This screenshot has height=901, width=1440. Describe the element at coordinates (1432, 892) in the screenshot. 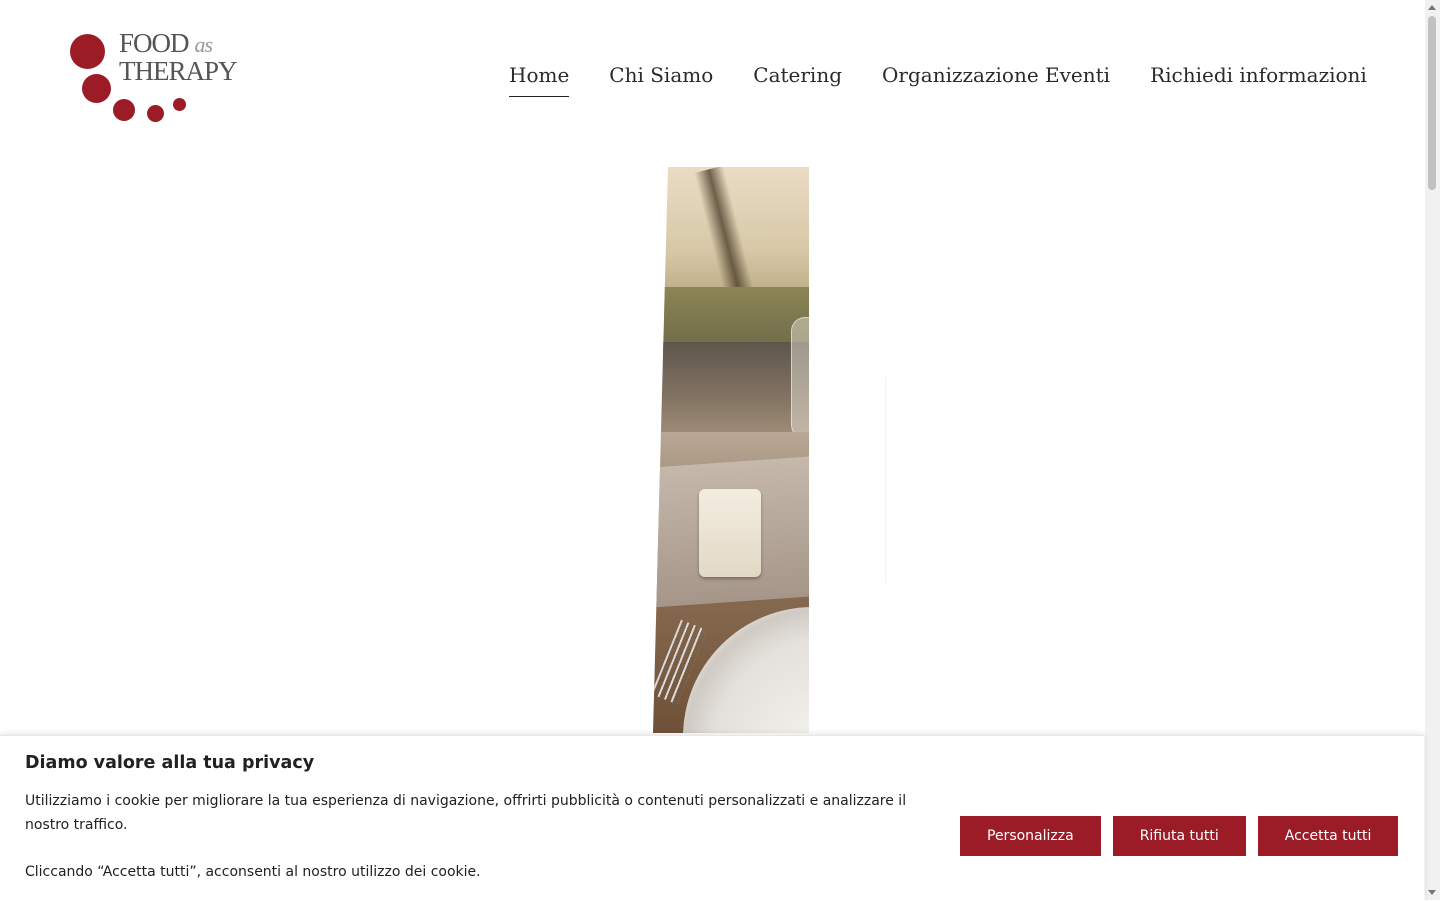

I see `scroll-down-arrow-icon` at that location.